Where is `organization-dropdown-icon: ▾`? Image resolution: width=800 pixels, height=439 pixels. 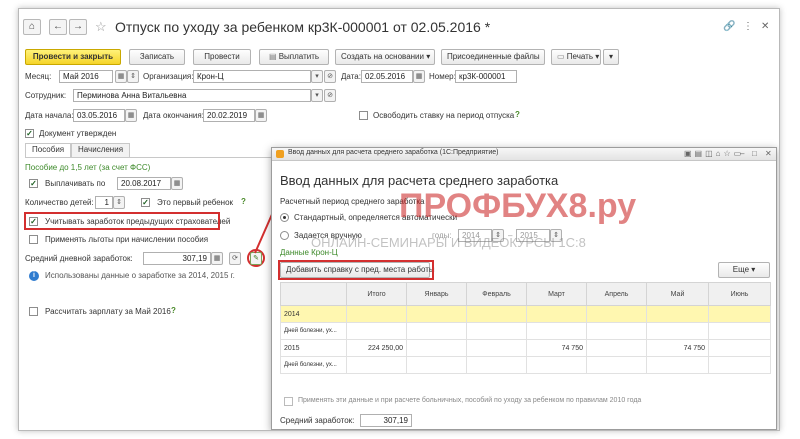
organization-dropdown-icon: ▾ is located at coordinates (317, 76).